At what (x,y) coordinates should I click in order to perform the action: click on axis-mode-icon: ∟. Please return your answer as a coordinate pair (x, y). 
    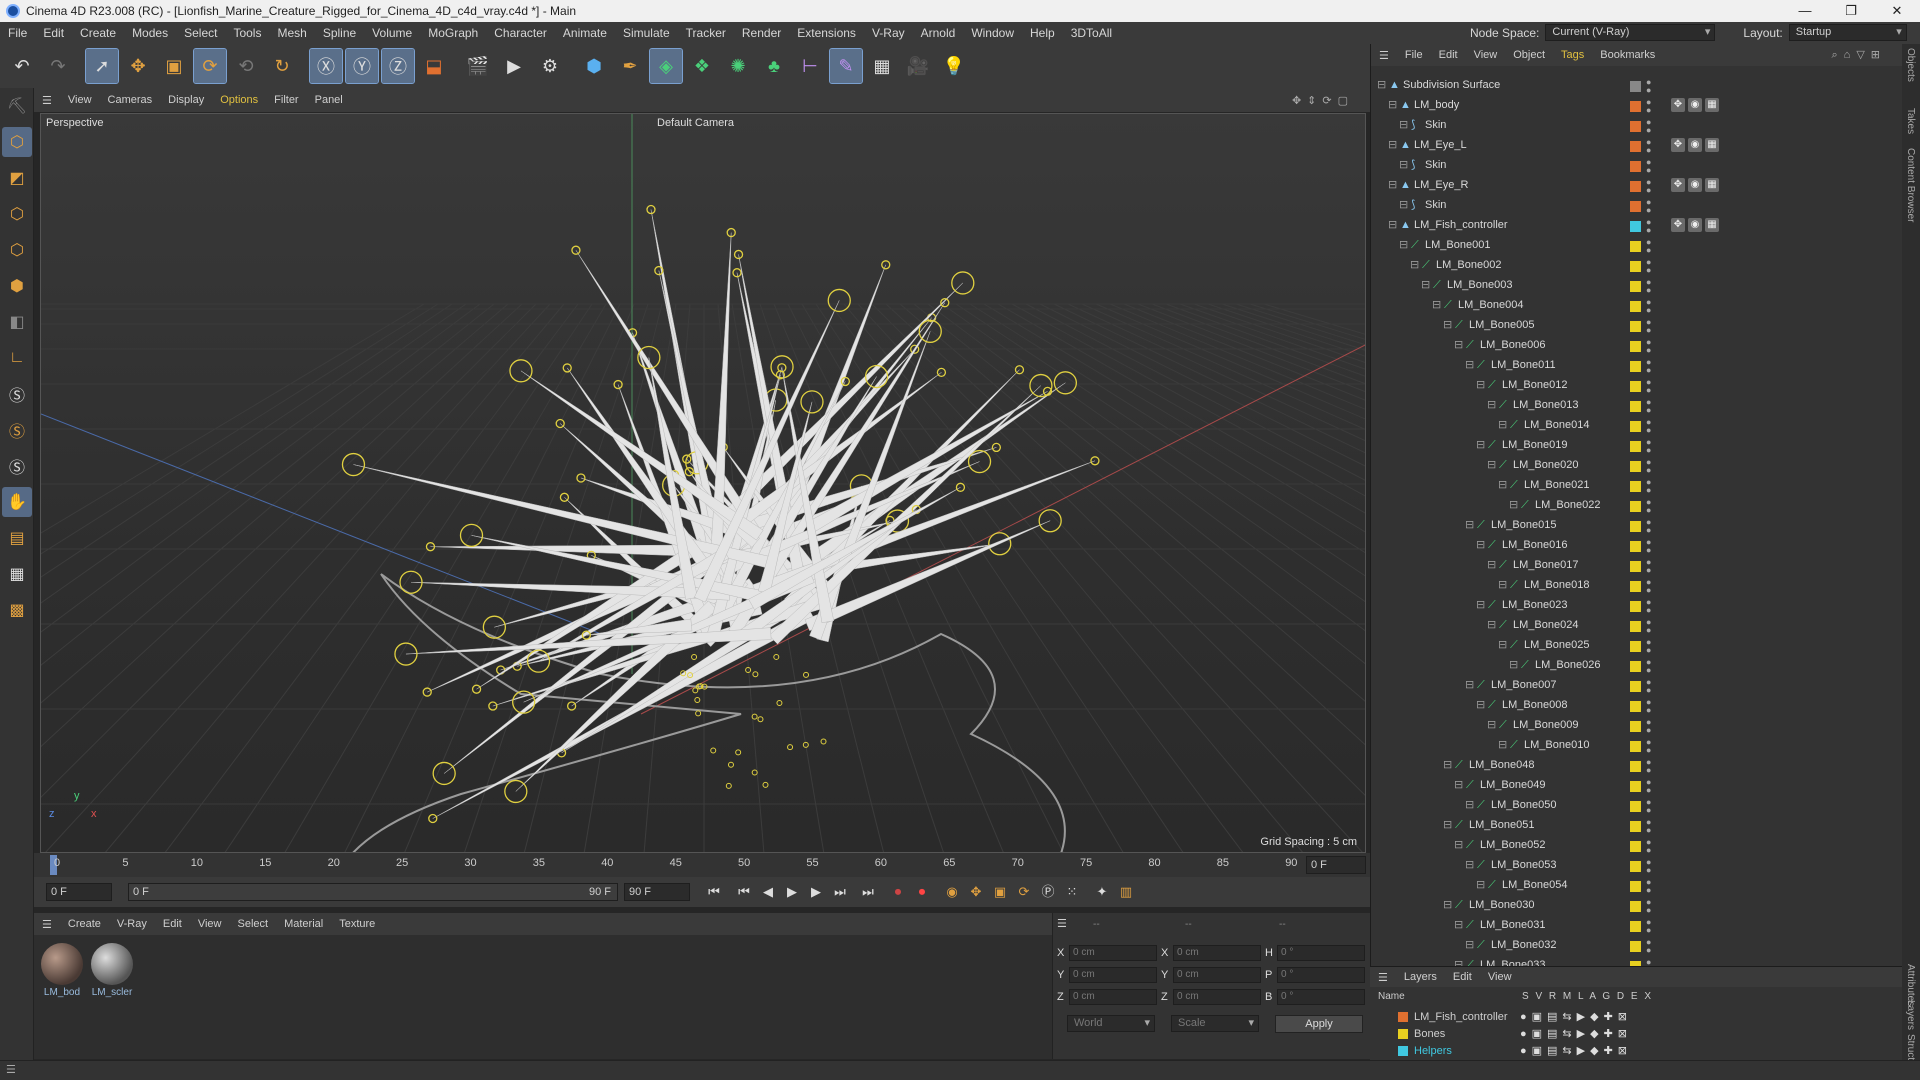
    Looking at the image, I should click on (17, 358).